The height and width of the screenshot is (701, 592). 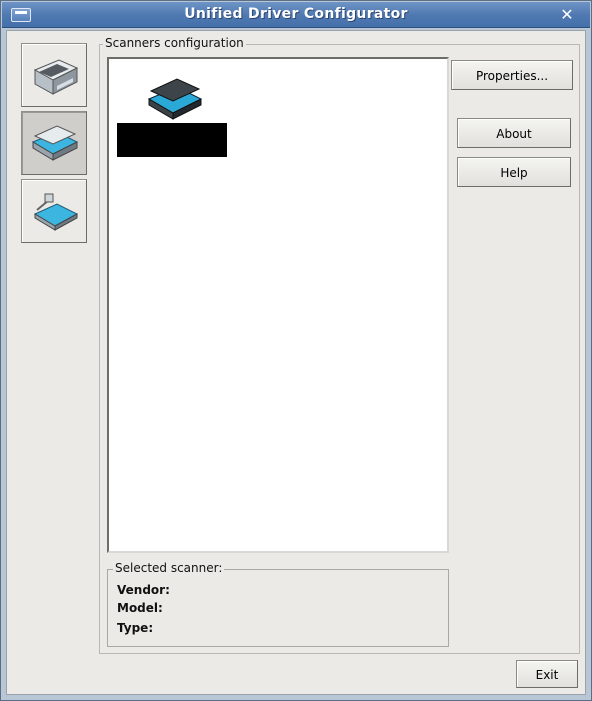 I want to click on window-title: Unified Driver Configurator, so click(x=296, y=14).